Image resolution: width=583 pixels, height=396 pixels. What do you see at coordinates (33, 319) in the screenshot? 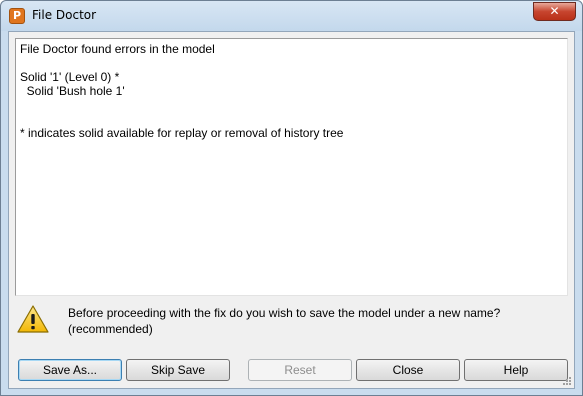
I see `warning-icon` at bounding box center [33, 319].